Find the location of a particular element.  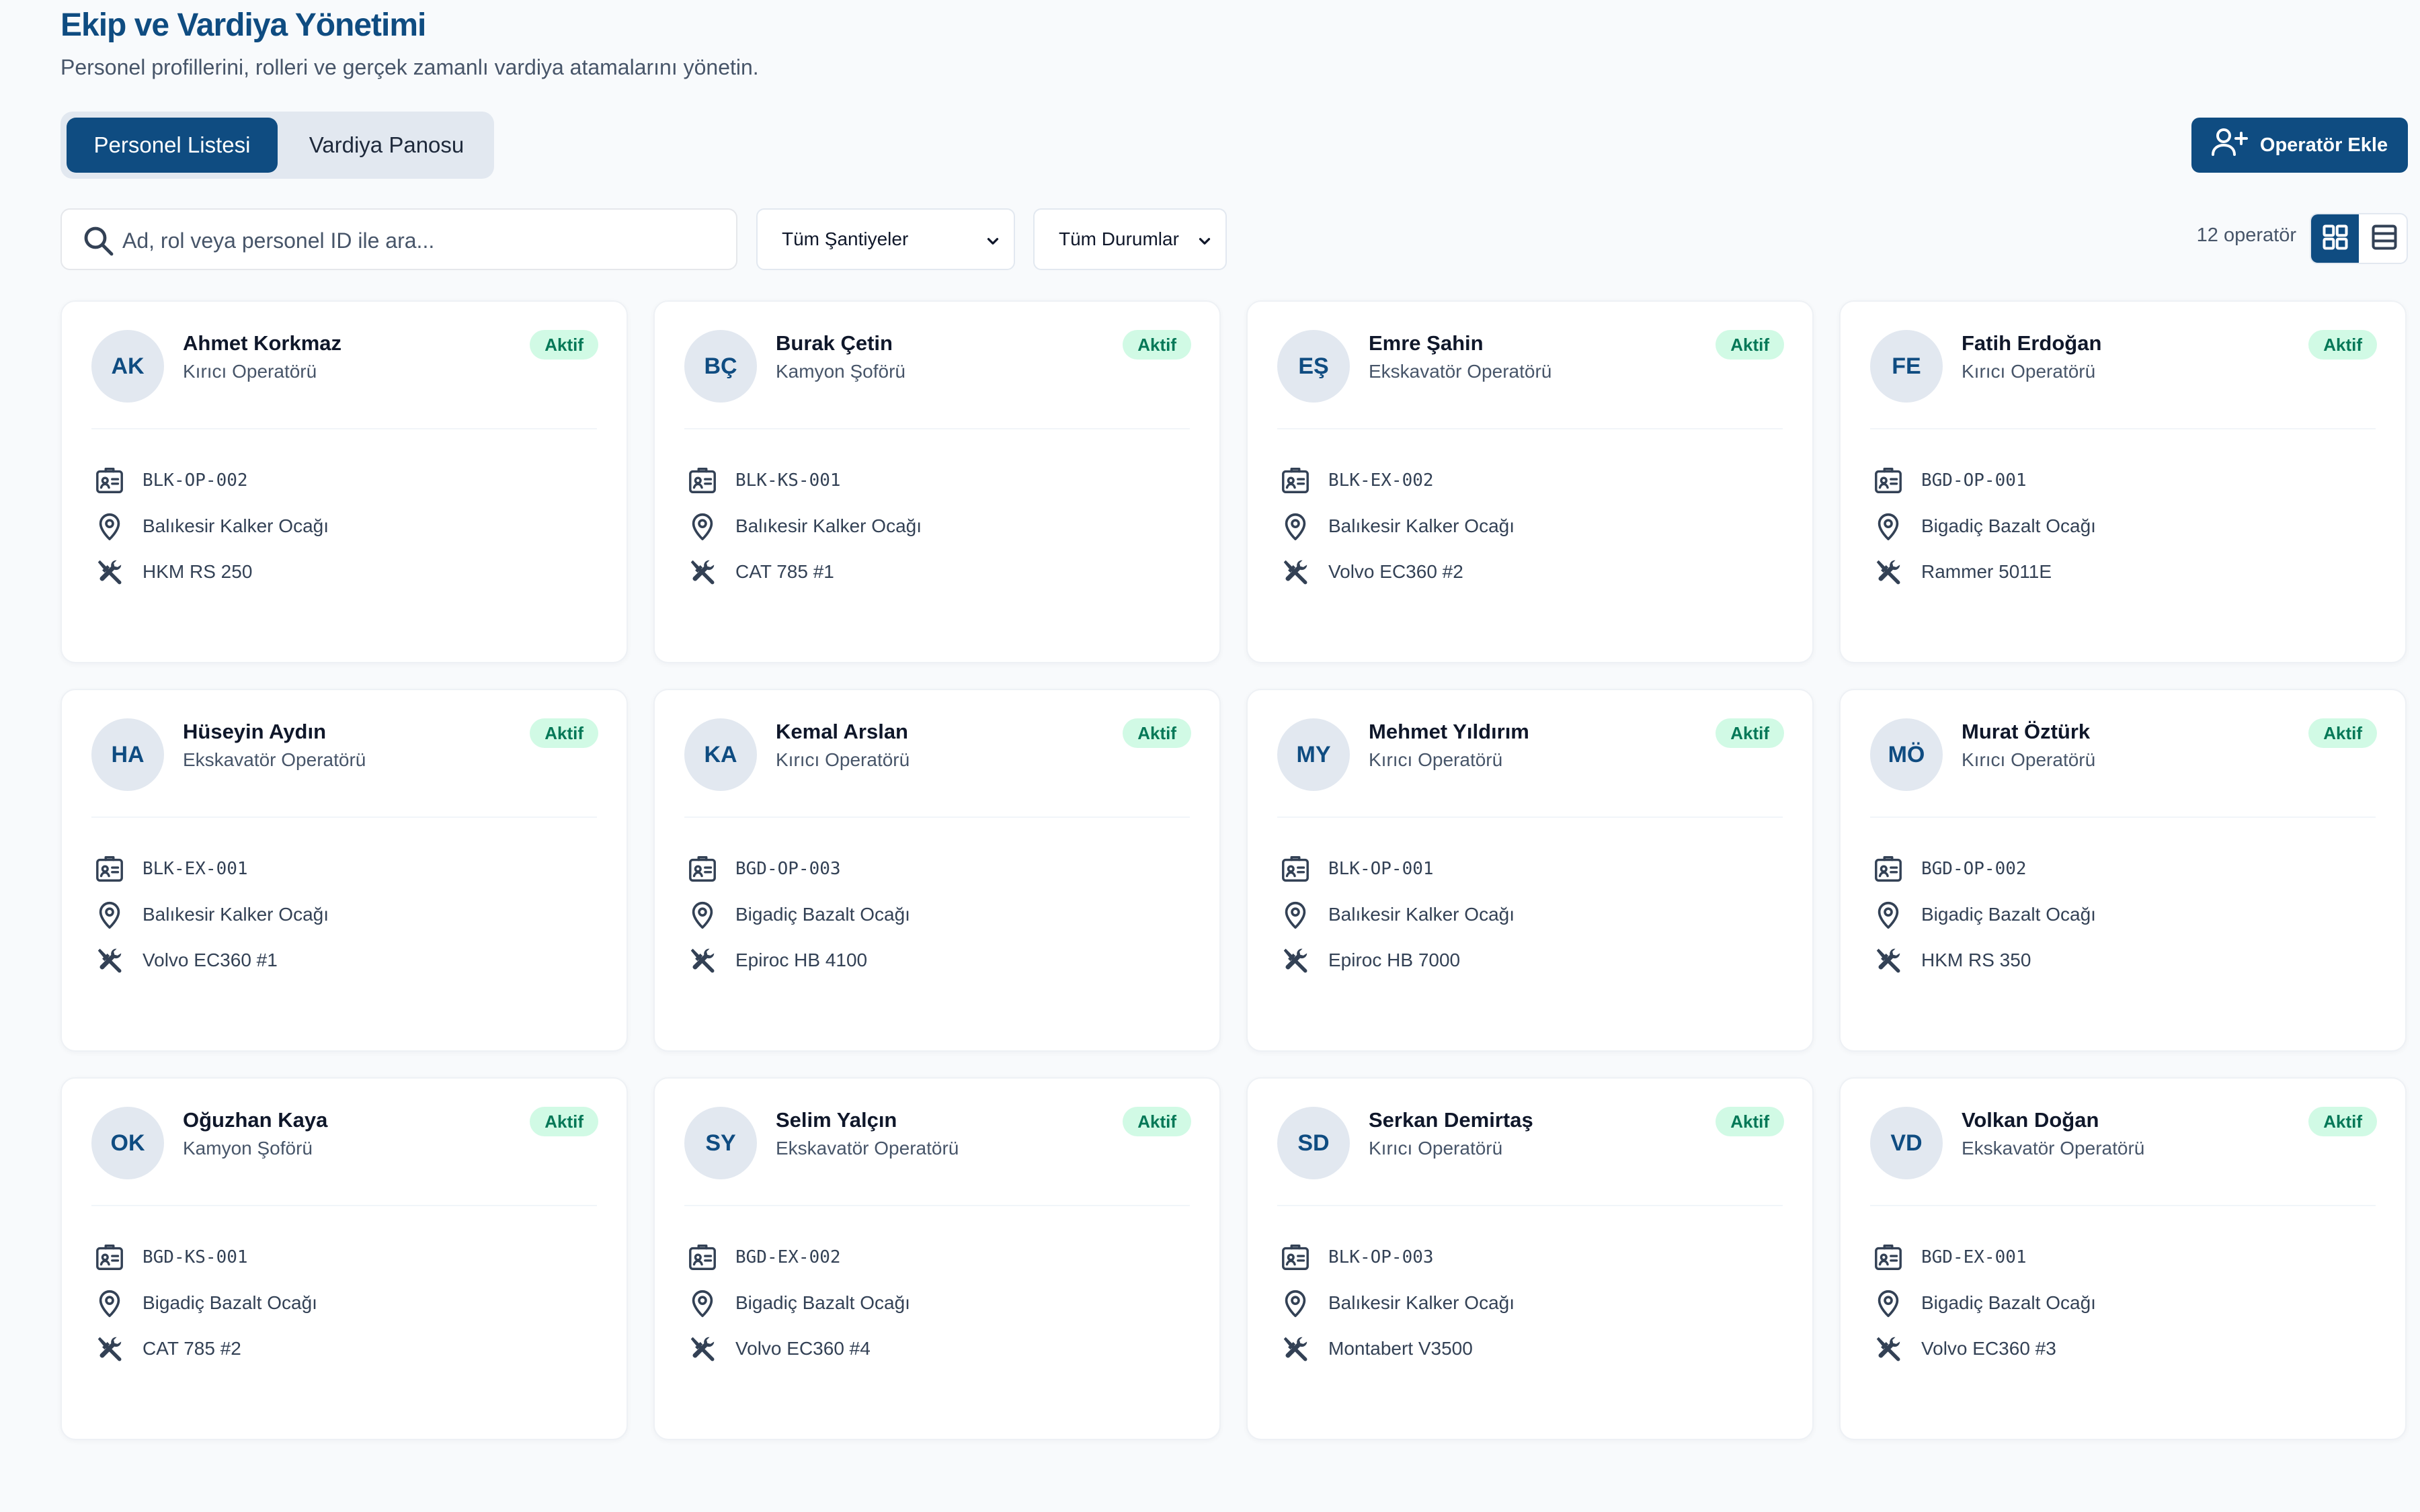

personnel-id: BLK-OP-001 is located at coordinates (1381, 869).